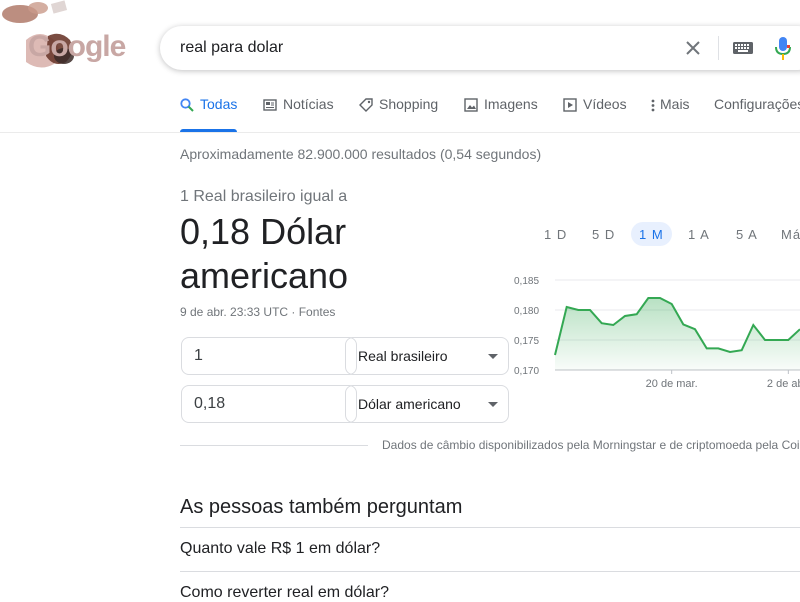 This screenshot has width=800, height=602. I want to click on tab-images-label: Imagens, so click(511, 104).